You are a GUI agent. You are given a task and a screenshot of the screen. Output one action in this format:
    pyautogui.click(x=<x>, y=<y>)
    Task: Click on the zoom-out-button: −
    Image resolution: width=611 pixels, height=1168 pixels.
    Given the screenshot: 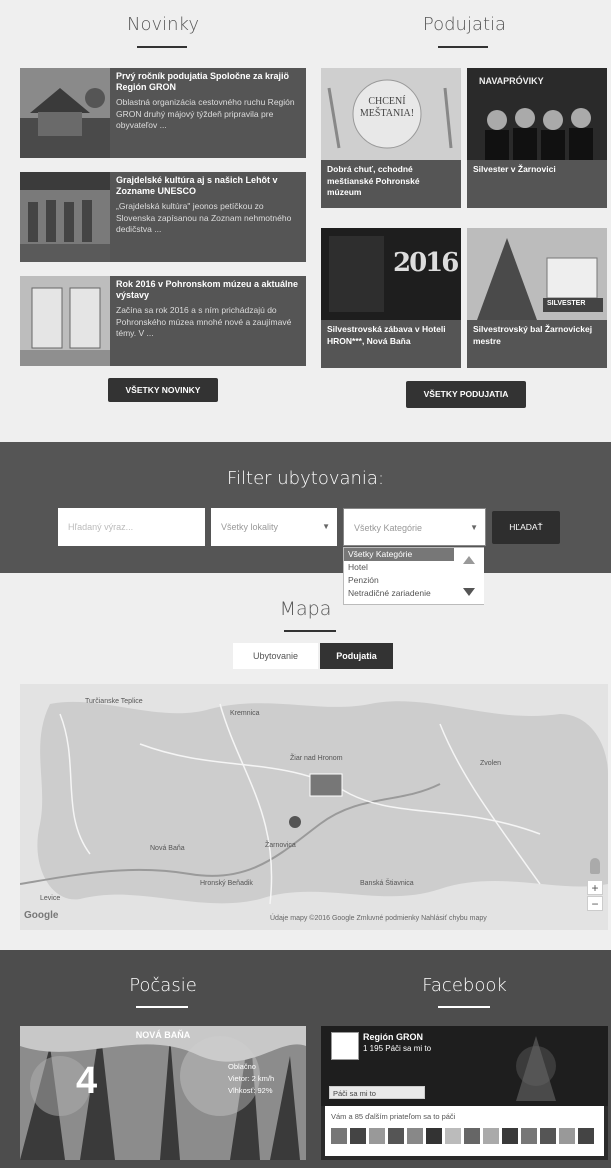 What is the action you would take?
    pyautogui.click(x=595, y=903)
    